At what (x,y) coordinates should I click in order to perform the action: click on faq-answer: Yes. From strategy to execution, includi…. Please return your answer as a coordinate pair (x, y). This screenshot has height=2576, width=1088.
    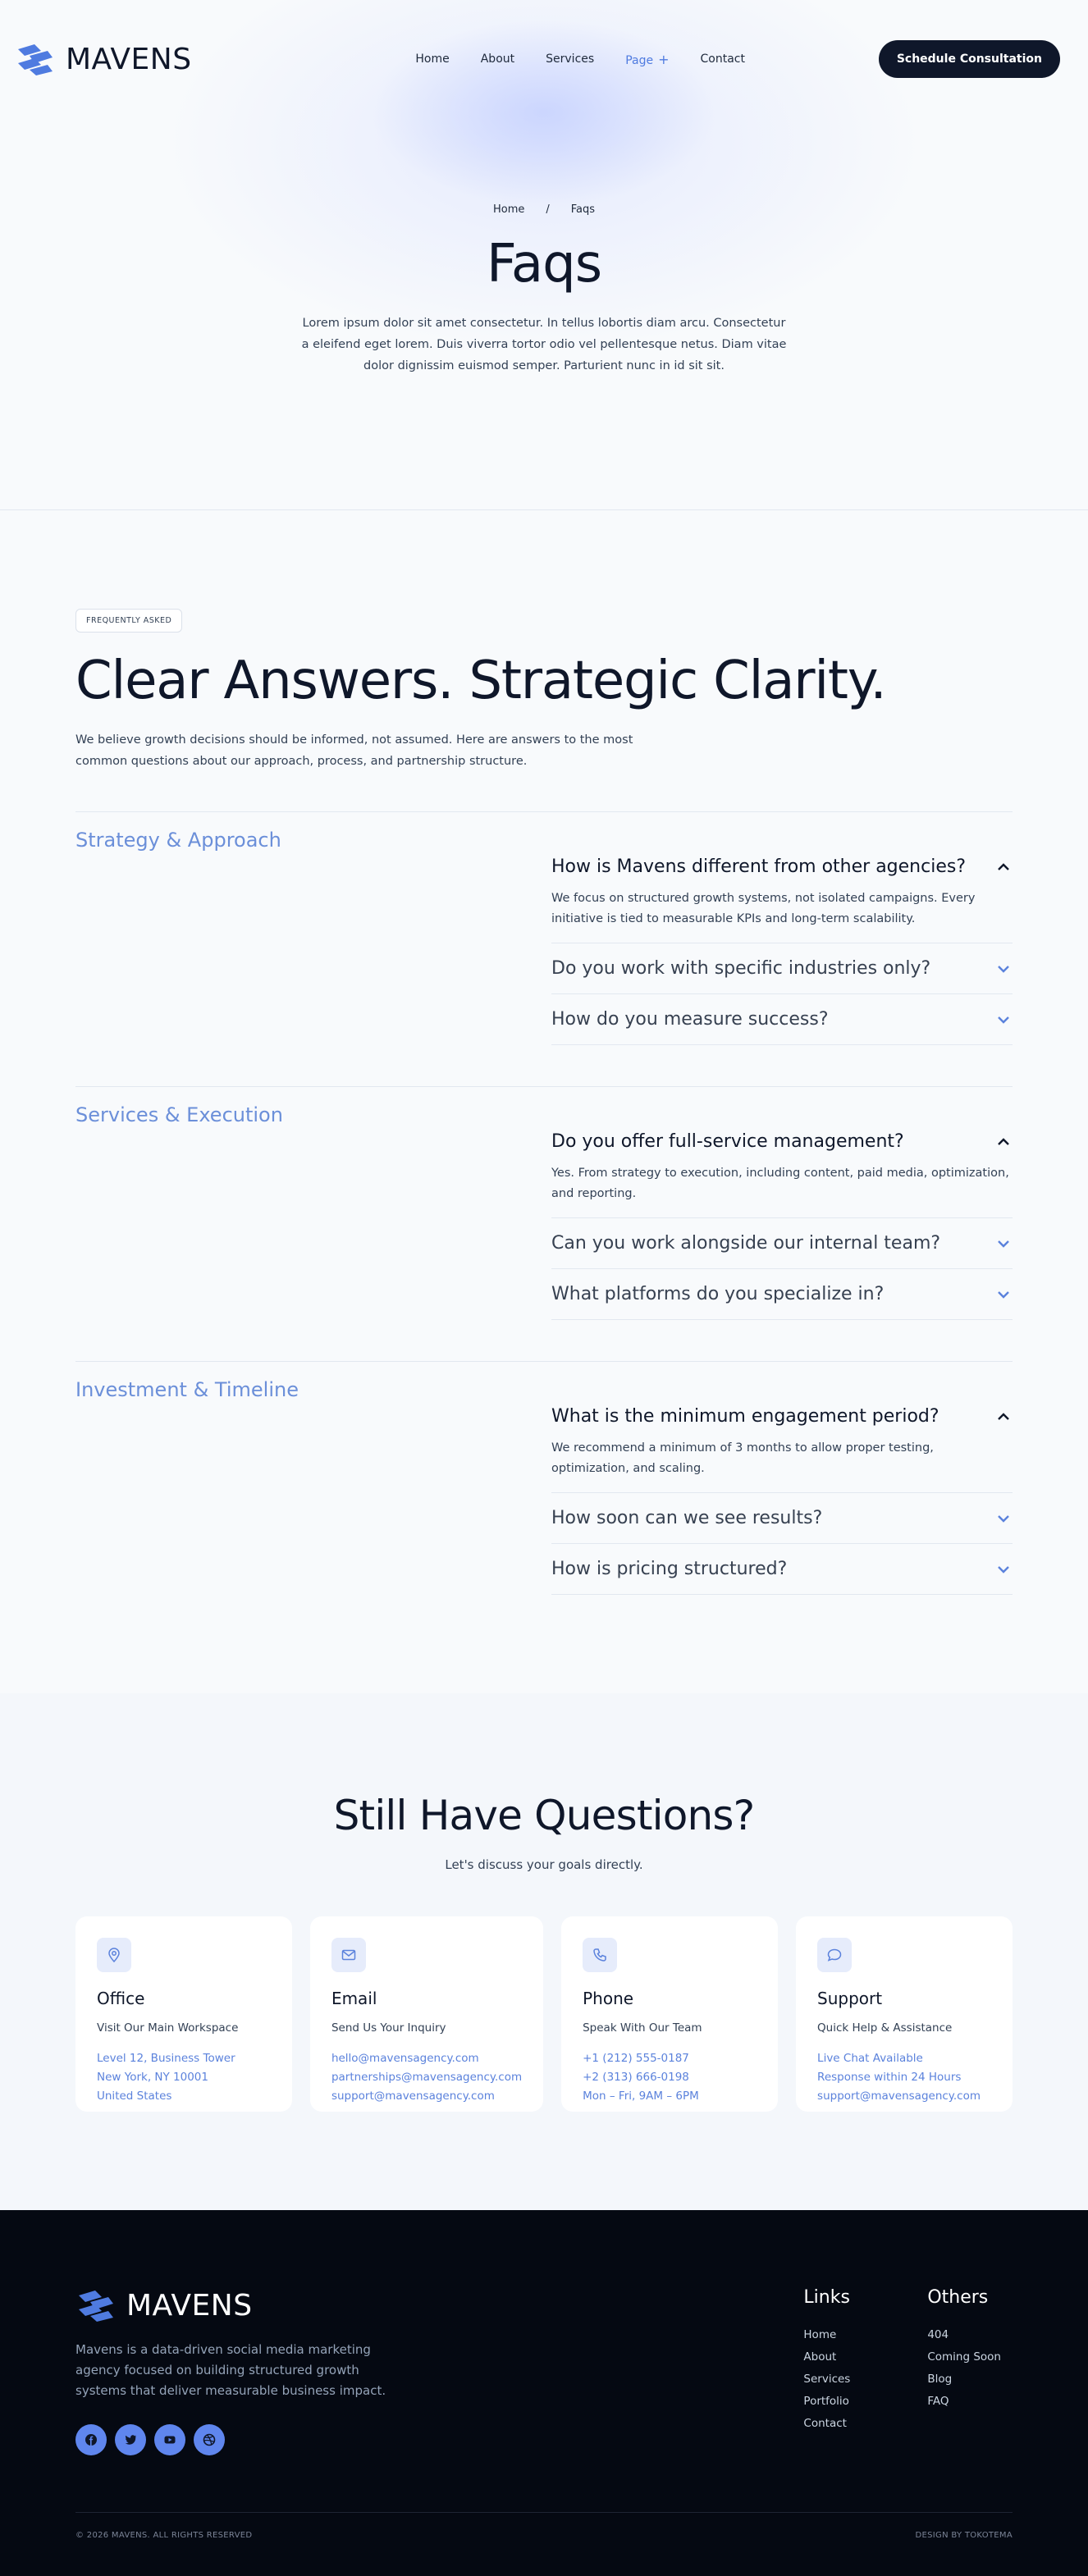
    Looking at the image, I should click on (780, 1184).